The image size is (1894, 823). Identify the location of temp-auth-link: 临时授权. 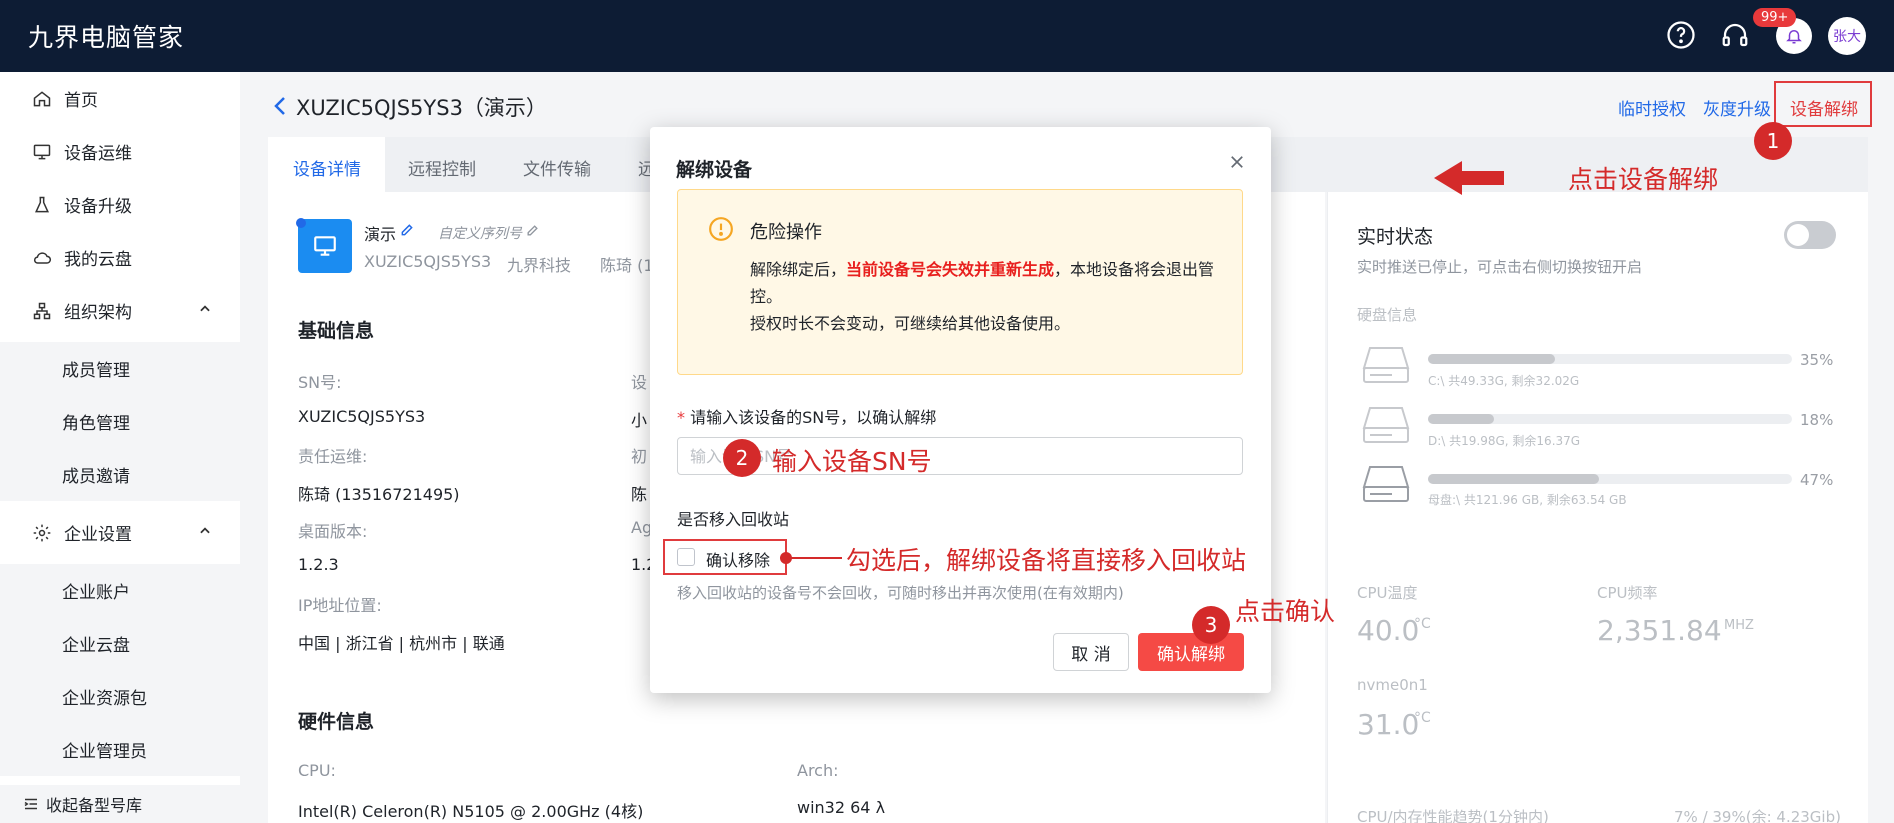
(1652, 107).